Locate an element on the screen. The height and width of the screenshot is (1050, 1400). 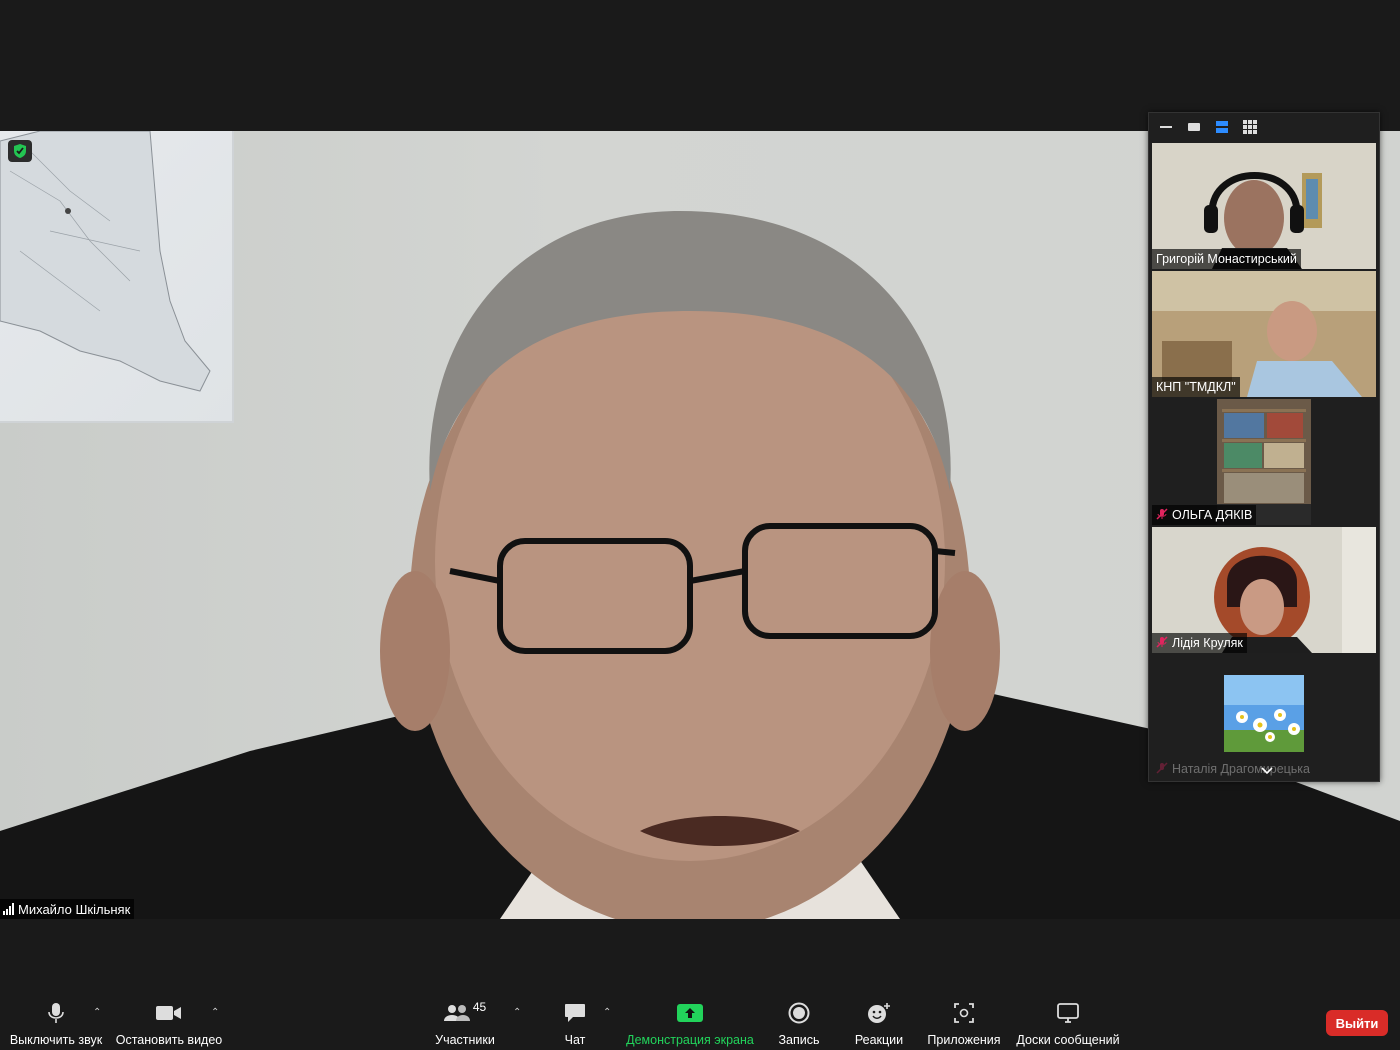
apps-label: Приложения is located at coordinates (964, 1040).